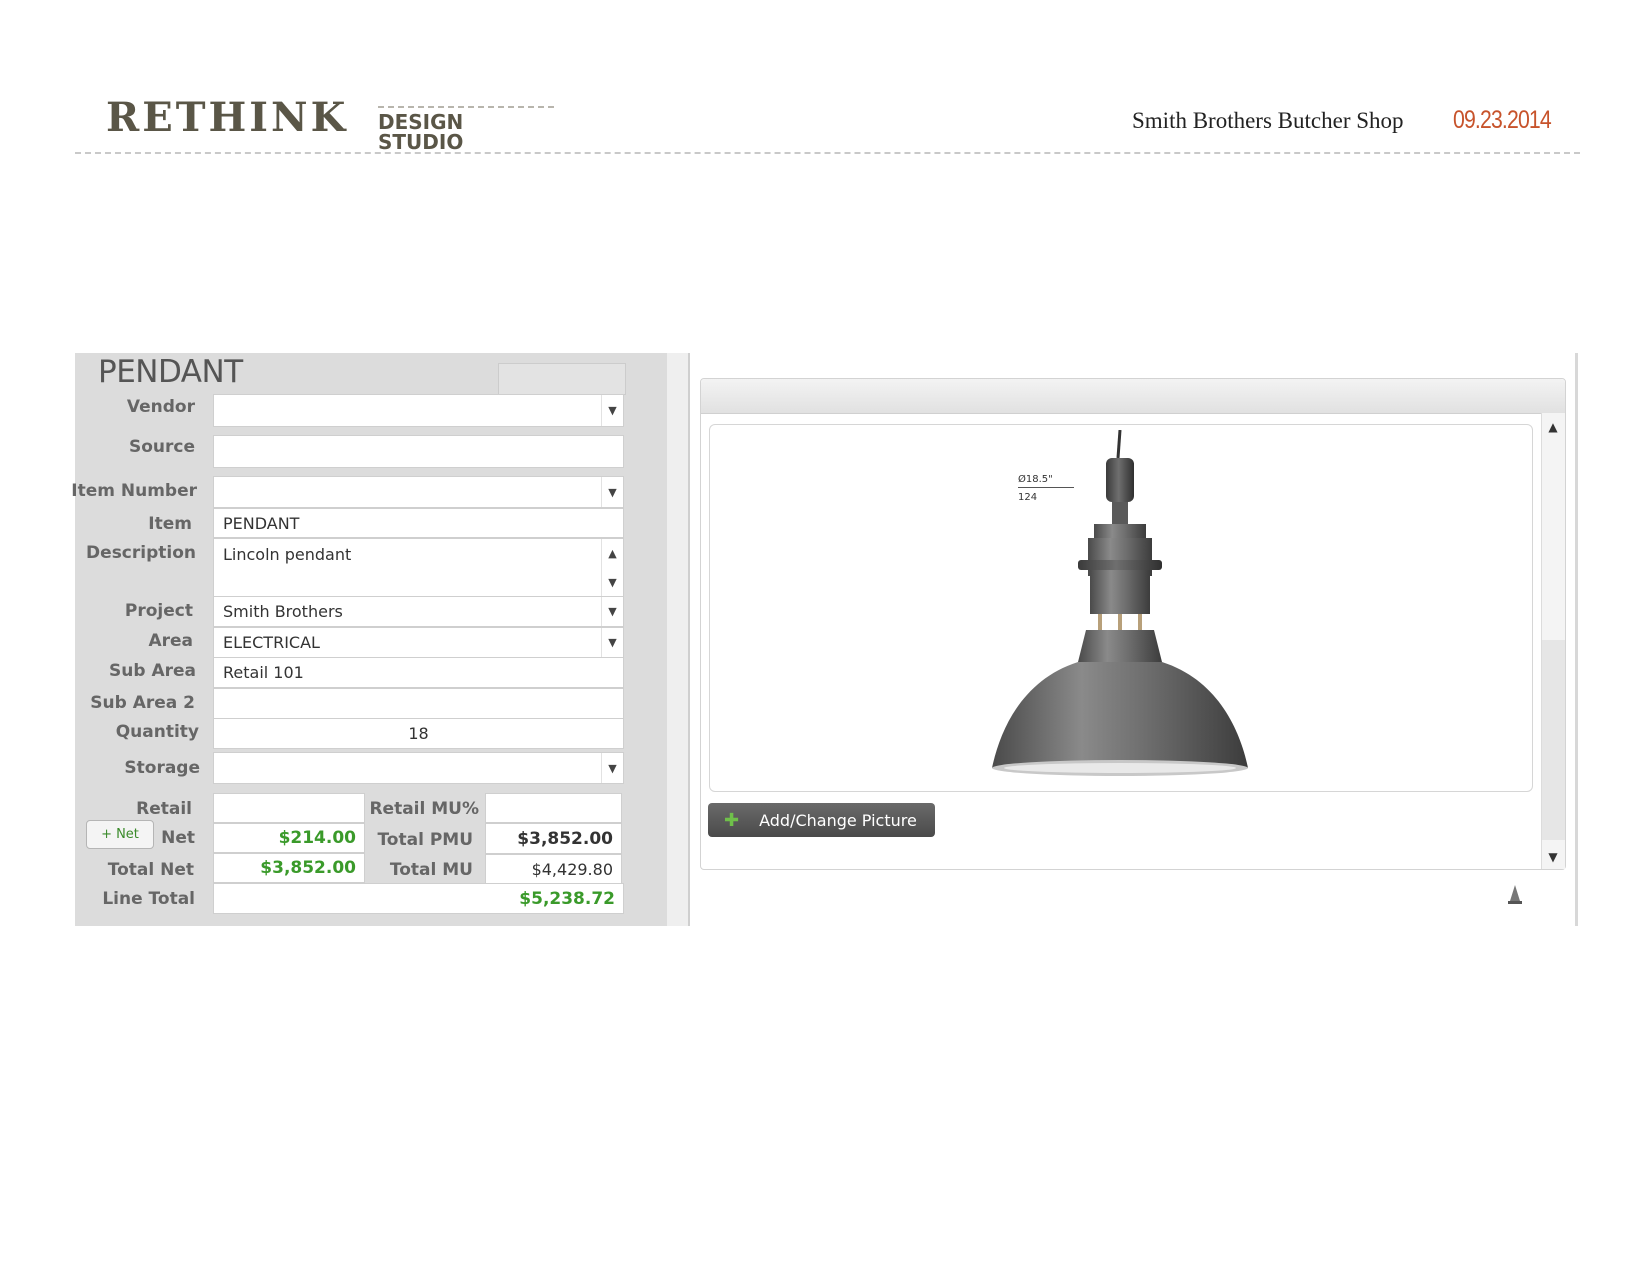  I want to click on item-number-select, so click(418, 492).